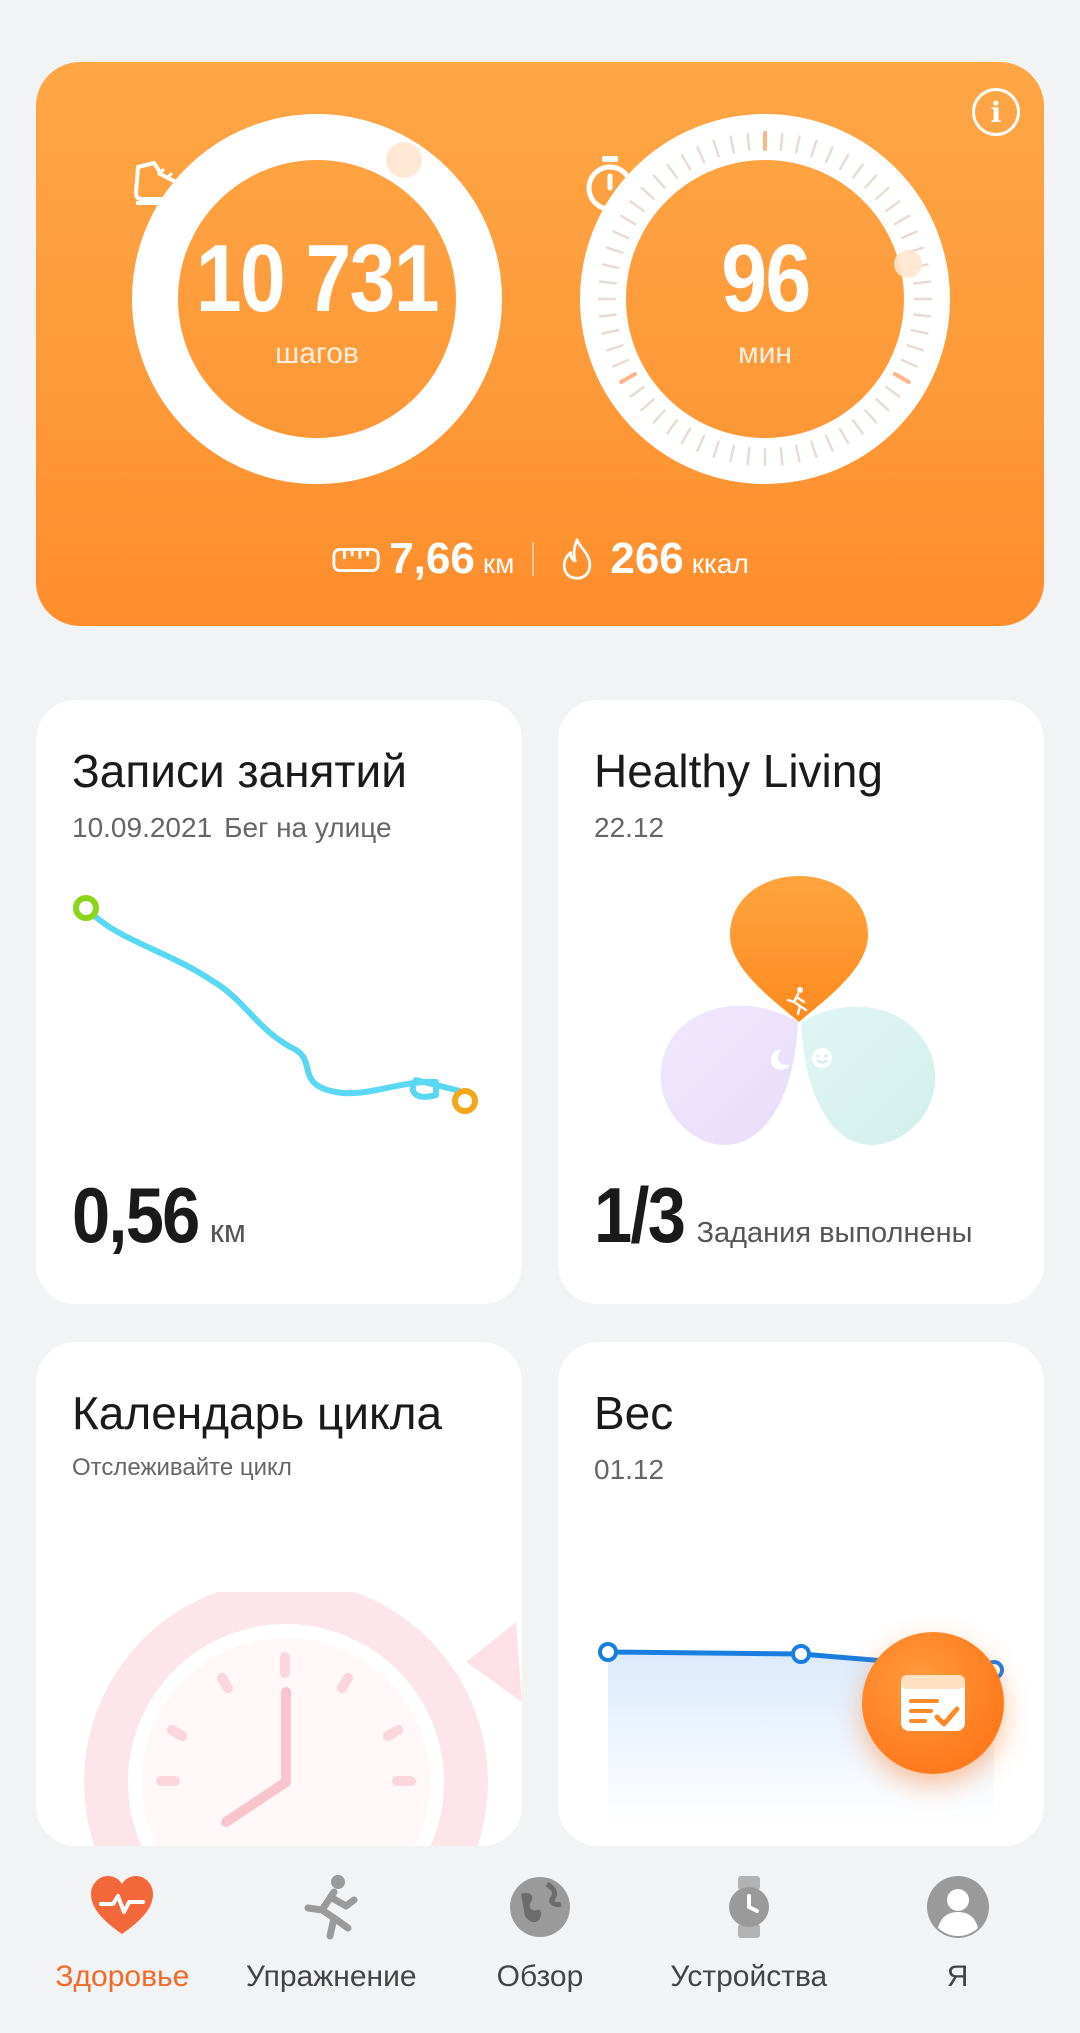  What do you see at coordinates (629, 1469) in the screenshot?
I see `weight-date: 01.12` at bounding box center [629, 1469].